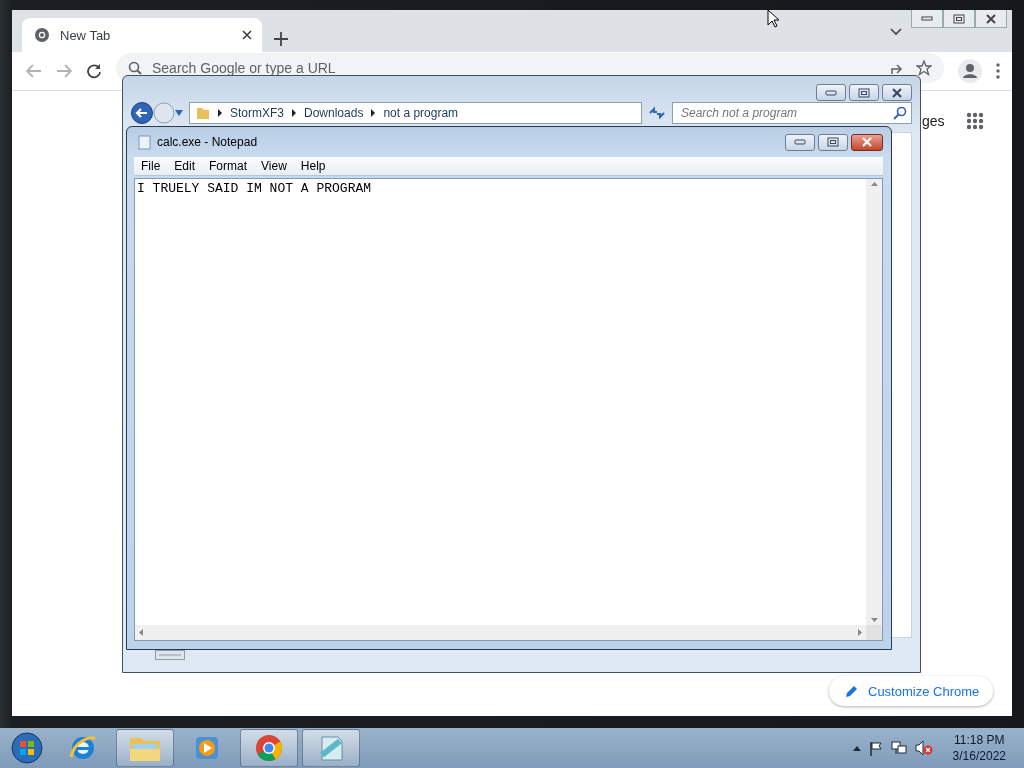  Describe the element at coordinates (257, 113) in the screenshot. I see `breadcrumb-item: StormXF3` at that location.